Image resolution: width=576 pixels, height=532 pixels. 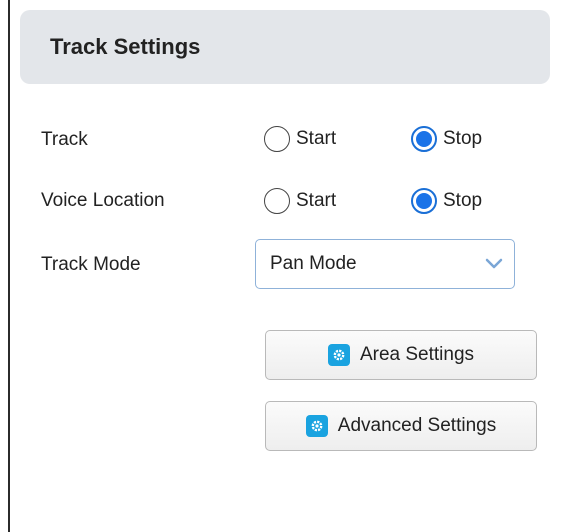 What do you see at coordinates (463, 200) in the screenshot?
I see `voice-location-stop-label: Stop` at bounding box center [463, 200].